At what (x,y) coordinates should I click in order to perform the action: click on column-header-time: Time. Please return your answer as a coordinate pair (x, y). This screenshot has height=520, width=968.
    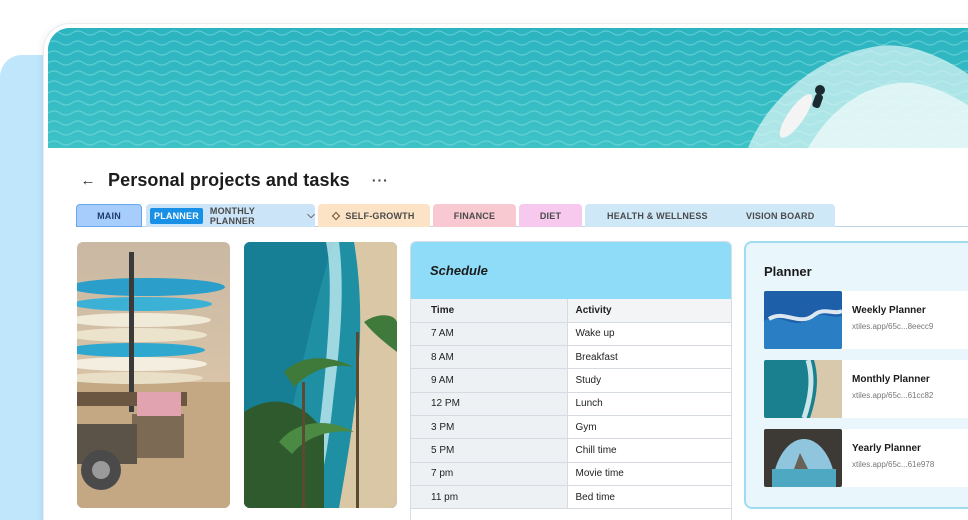
    Looking at the image, I should click on (489, 311).